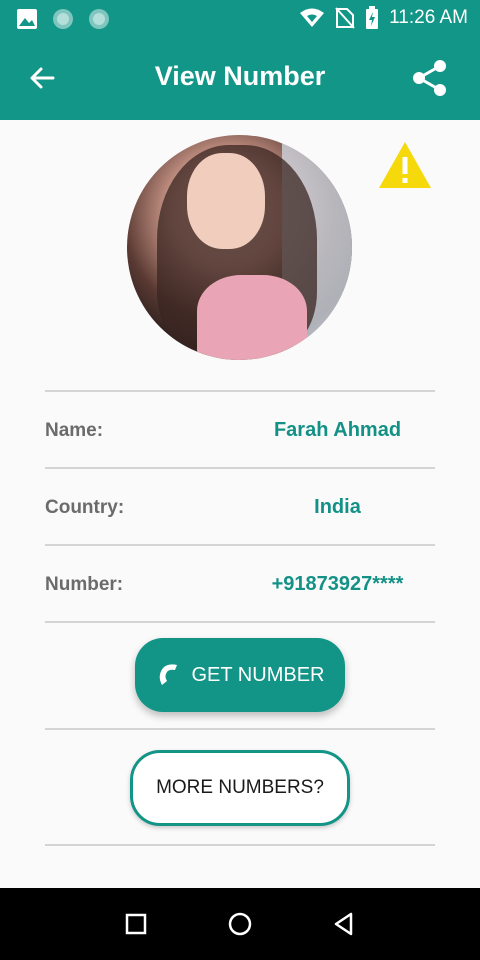 This screenshot has height=960, width=480. Describe the element at coordinates (239, 247) in the screenshot. I see `profile-photo` at that location.